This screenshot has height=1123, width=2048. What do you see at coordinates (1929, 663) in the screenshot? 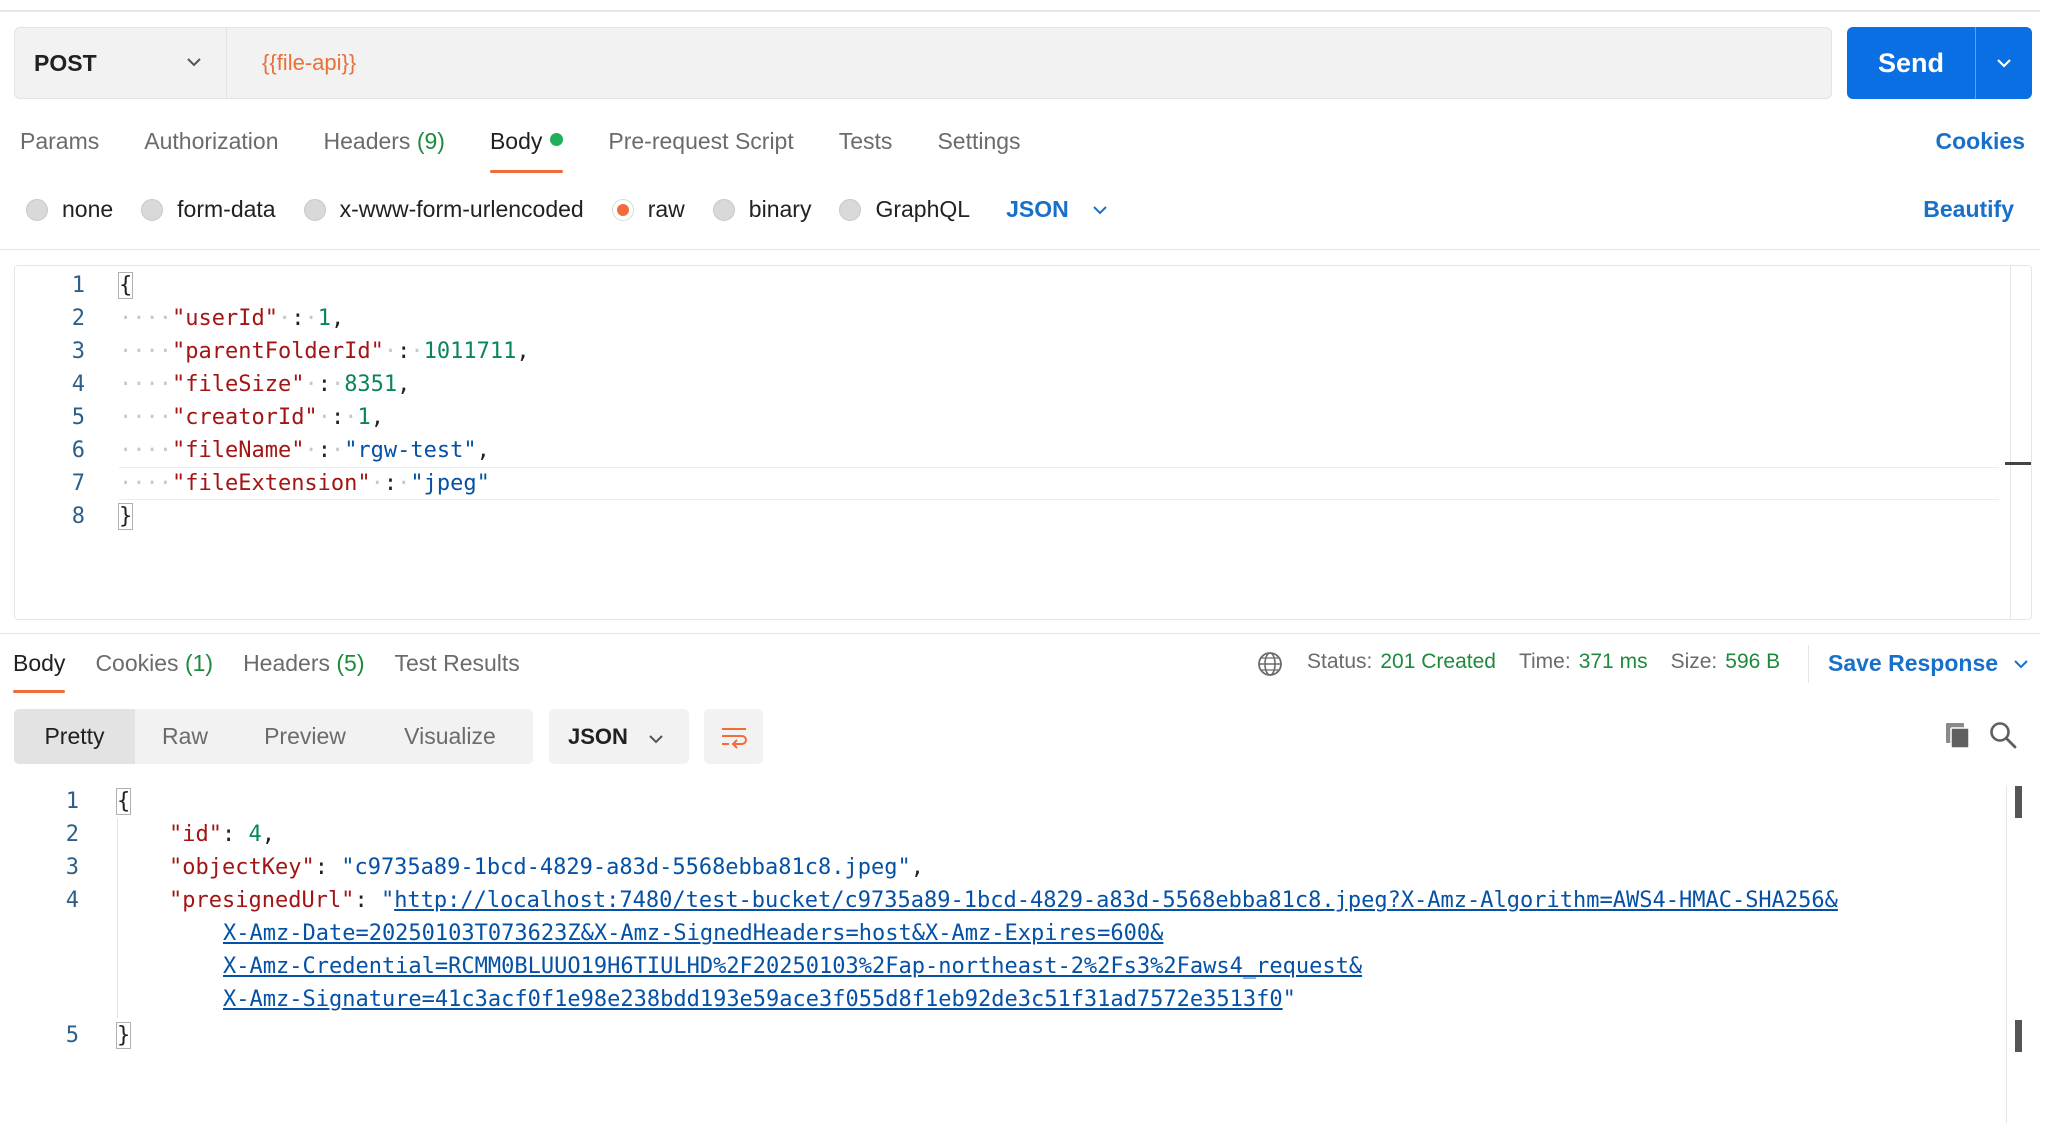
I see `save-response-button: Save Response` at bounding box center [1929, 663].